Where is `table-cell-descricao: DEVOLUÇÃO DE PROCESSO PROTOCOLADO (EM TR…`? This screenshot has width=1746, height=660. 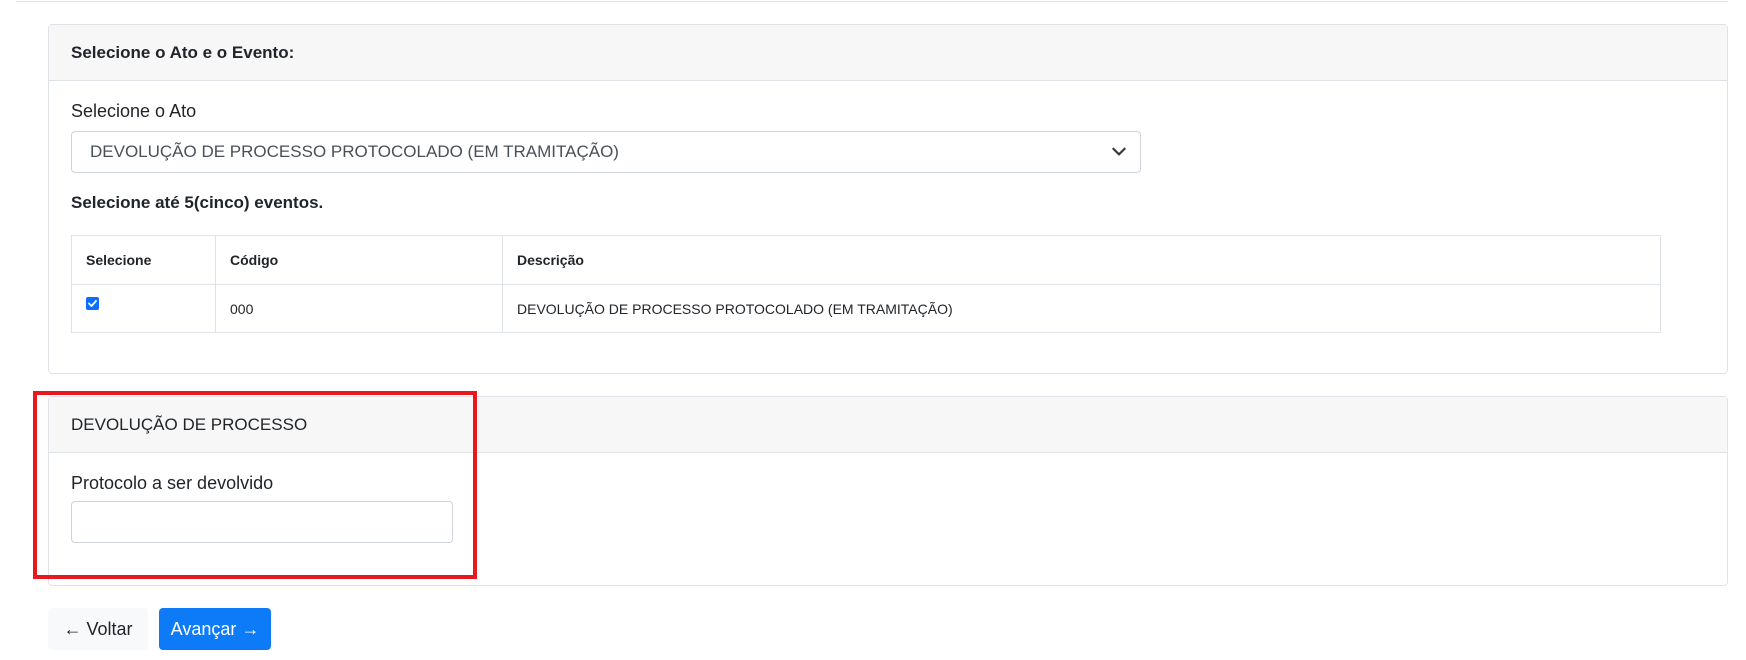
table-cell-descricao: DEVOLUÇÃO DE PROCESSO PROTOCOLADO (EM TR… is located at coordinates (1081, 308).